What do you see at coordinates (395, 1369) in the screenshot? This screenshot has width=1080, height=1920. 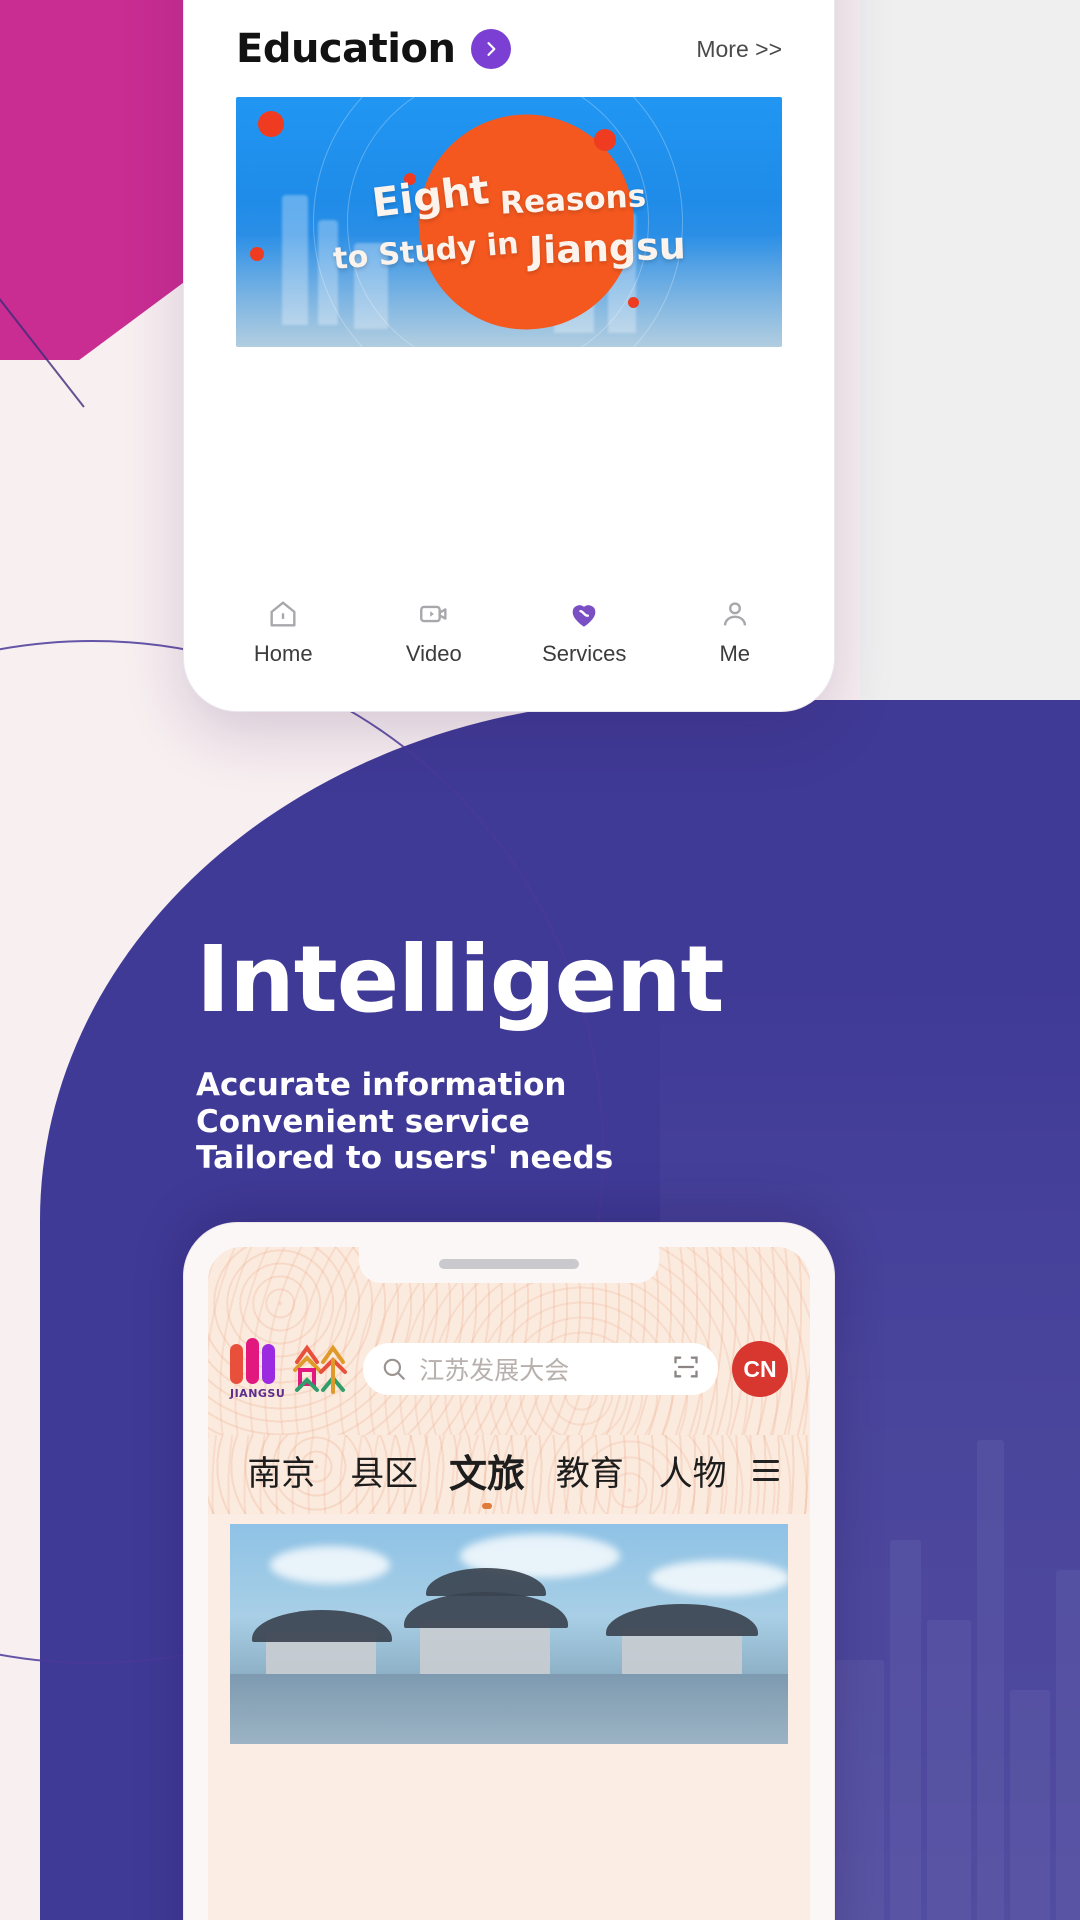 I see `search-icon` at bounding box center [395, 1369].